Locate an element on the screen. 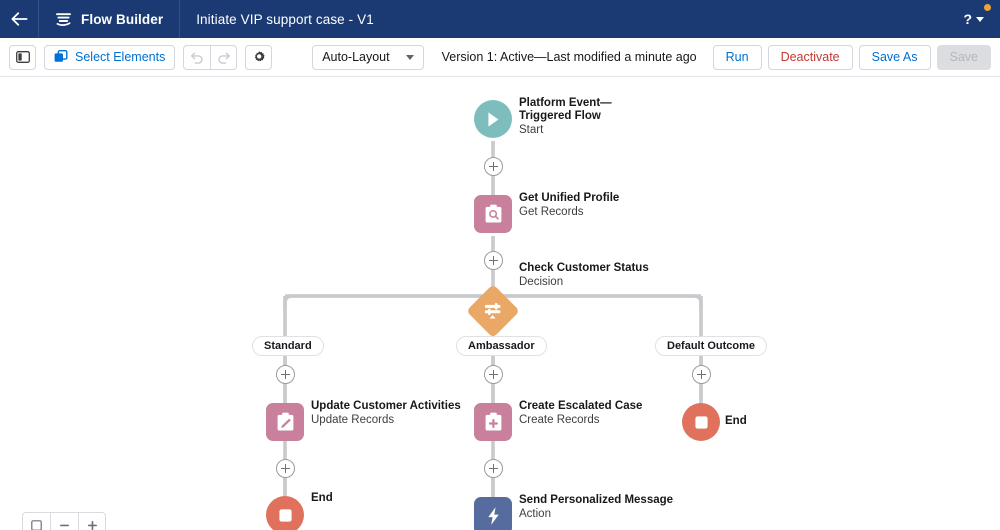 Image resolution: width=1000 pixels, height=530 pixels. redo-icon is located at coordinates (224, 58).